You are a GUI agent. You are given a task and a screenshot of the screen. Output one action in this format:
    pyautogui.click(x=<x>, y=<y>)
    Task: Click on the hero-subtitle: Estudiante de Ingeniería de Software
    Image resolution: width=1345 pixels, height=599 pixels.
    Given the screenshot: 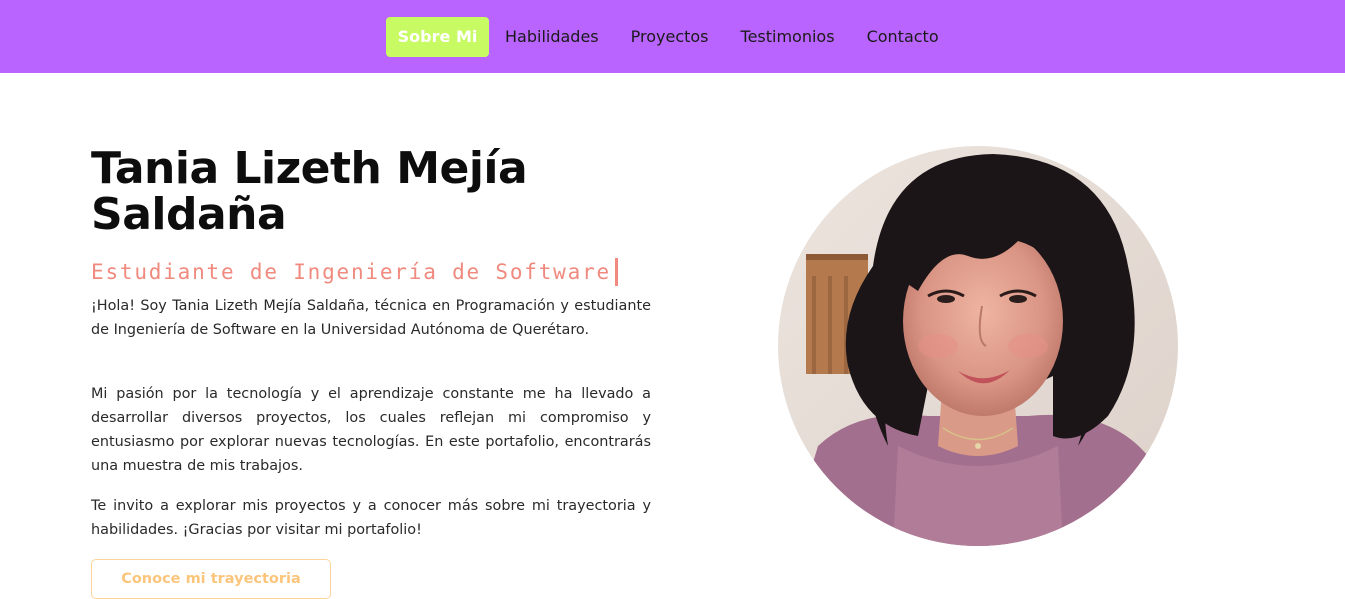 What is the action you would take?
    pyautogui.click(x=354, y=272)
    